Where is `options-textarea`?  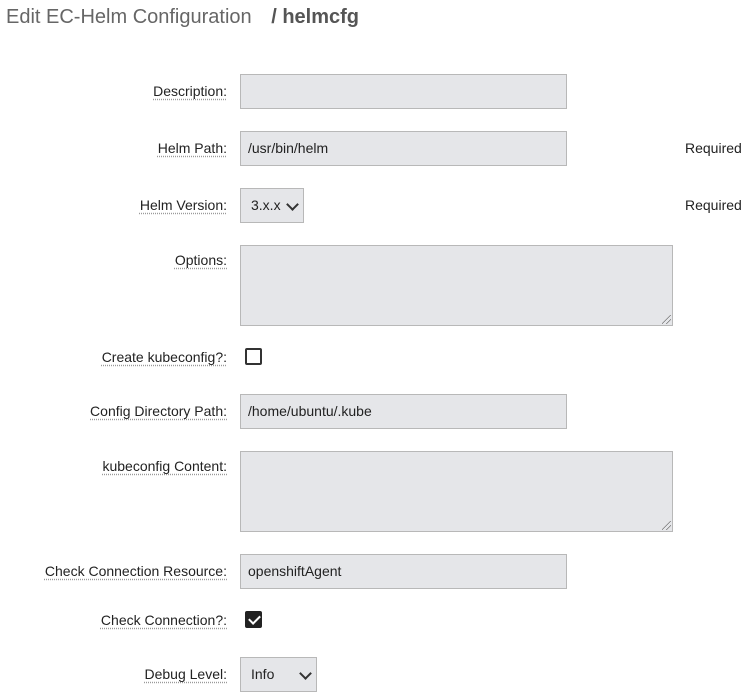 options-textarea is located at coordinates (456, 285).